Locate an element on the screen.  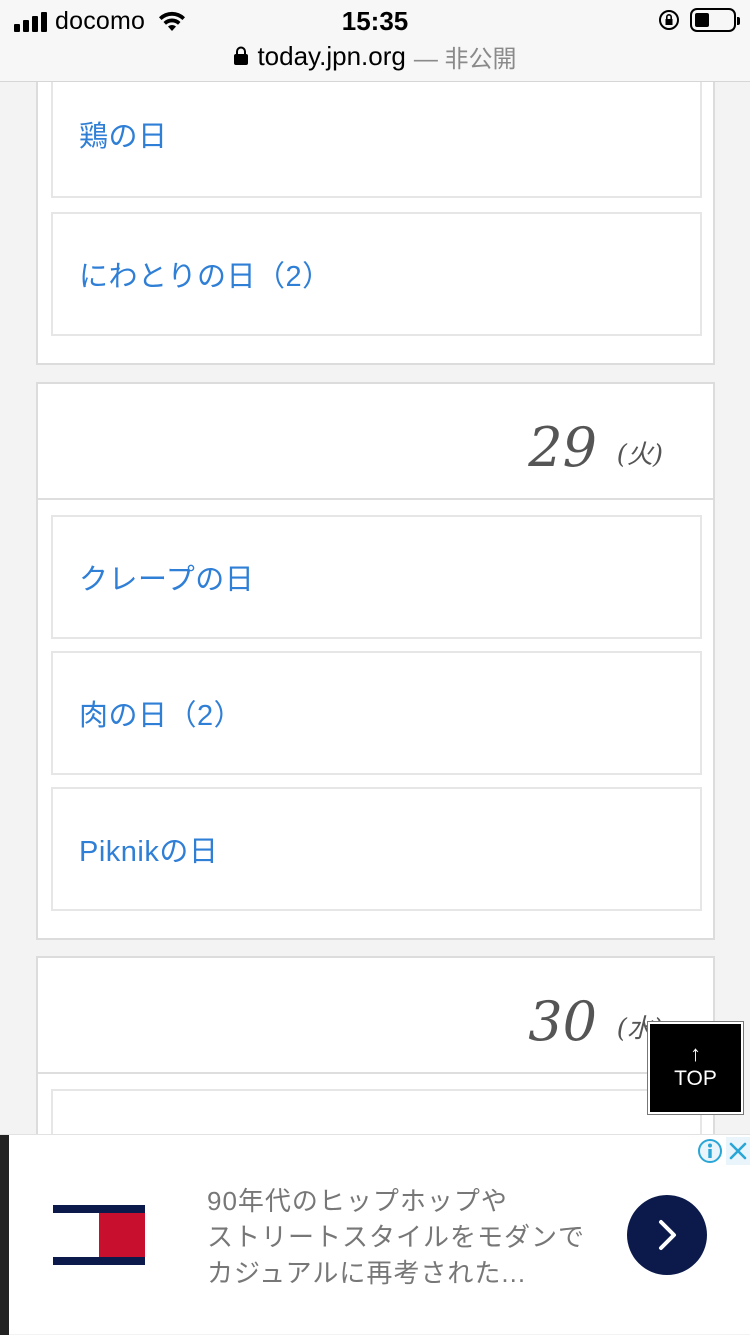
day-card: 30 (水) is located at coordinates (375, 1045).